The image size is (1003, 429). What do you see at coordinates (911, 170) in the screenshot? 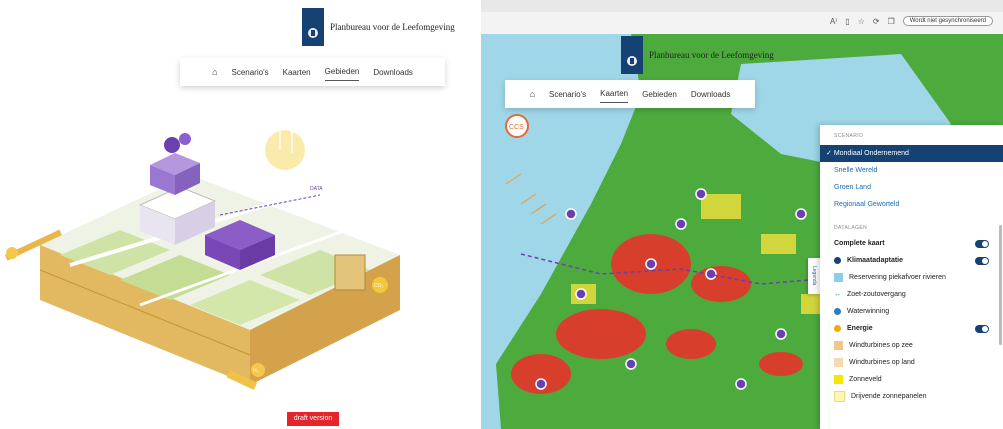
I see `scenario-snelle-wereld: Snelle Wereld` at bounding box center [911, 170].